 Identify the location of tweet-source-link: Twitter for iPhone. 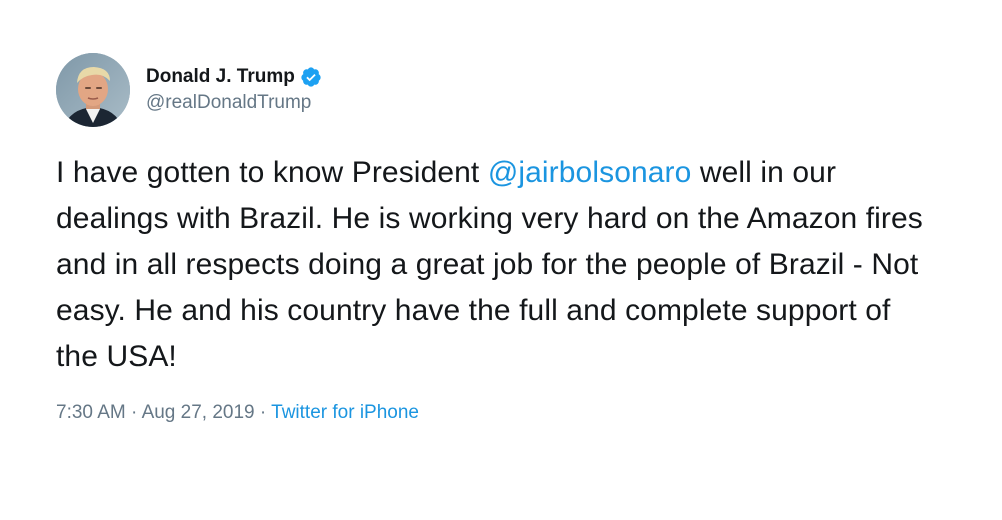
(345, 412).